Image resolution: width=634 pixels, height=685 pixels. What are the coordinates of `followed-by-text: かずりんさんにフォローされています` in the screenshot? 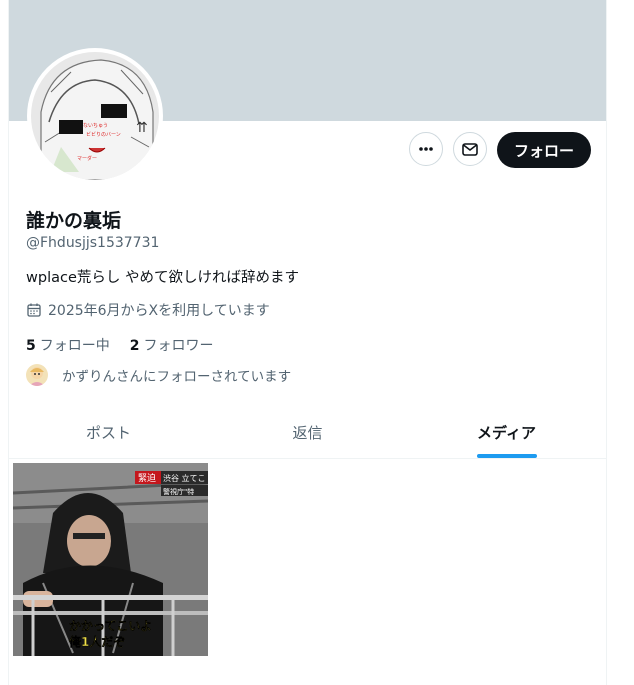 It's located at (177, 377).